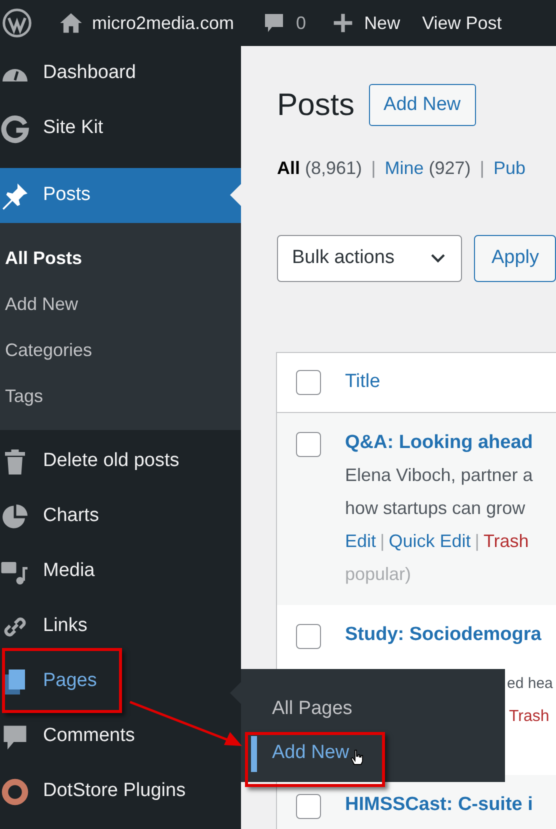 This screenshot has width=556, height=829. Describe the element at coordinates (120, 516) in the screenshot. I see `menu-item: Charts` at that location.